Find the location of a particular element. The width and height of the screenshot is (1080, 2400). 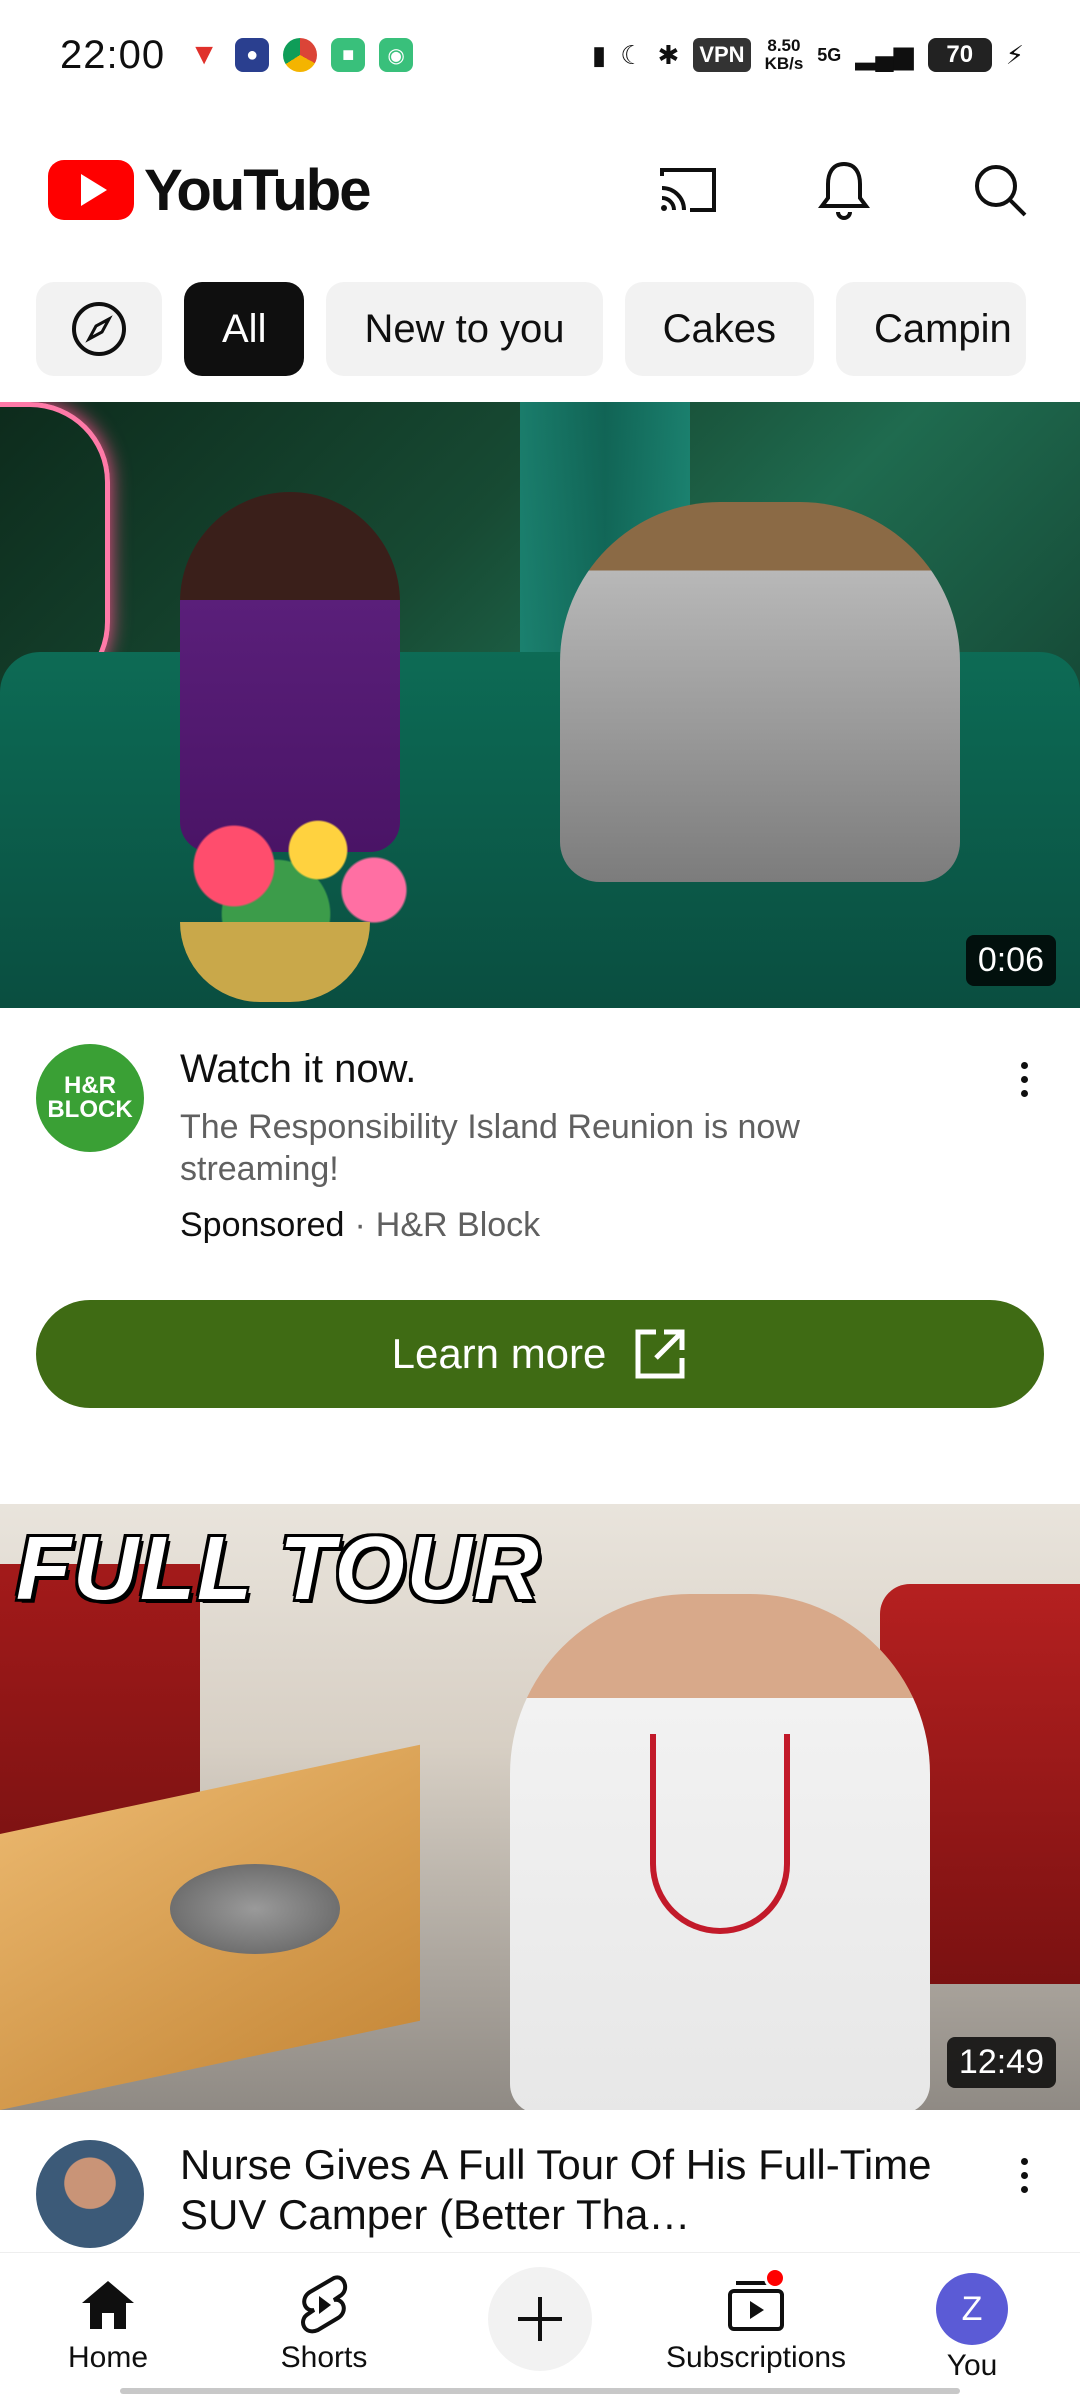

bell-icon is located at coordinates (844, 190).